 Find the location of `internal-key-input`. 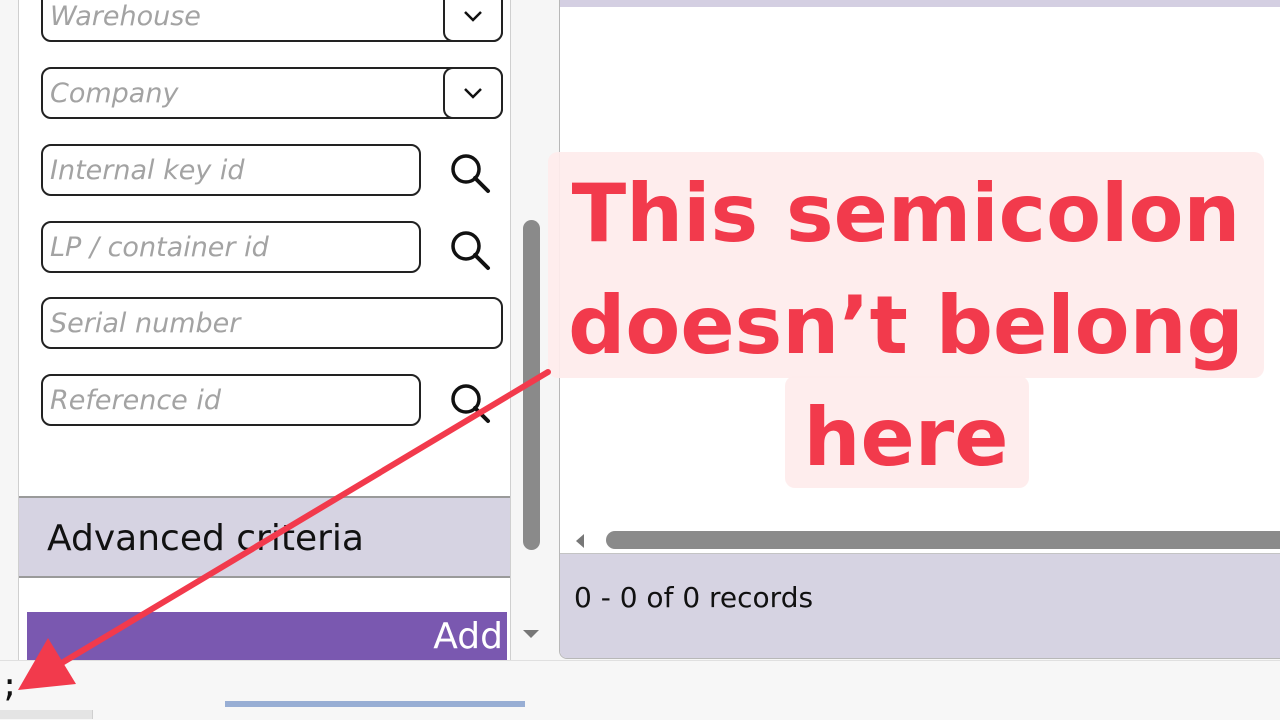

internal-key-input is located at coordinates (219, 170).